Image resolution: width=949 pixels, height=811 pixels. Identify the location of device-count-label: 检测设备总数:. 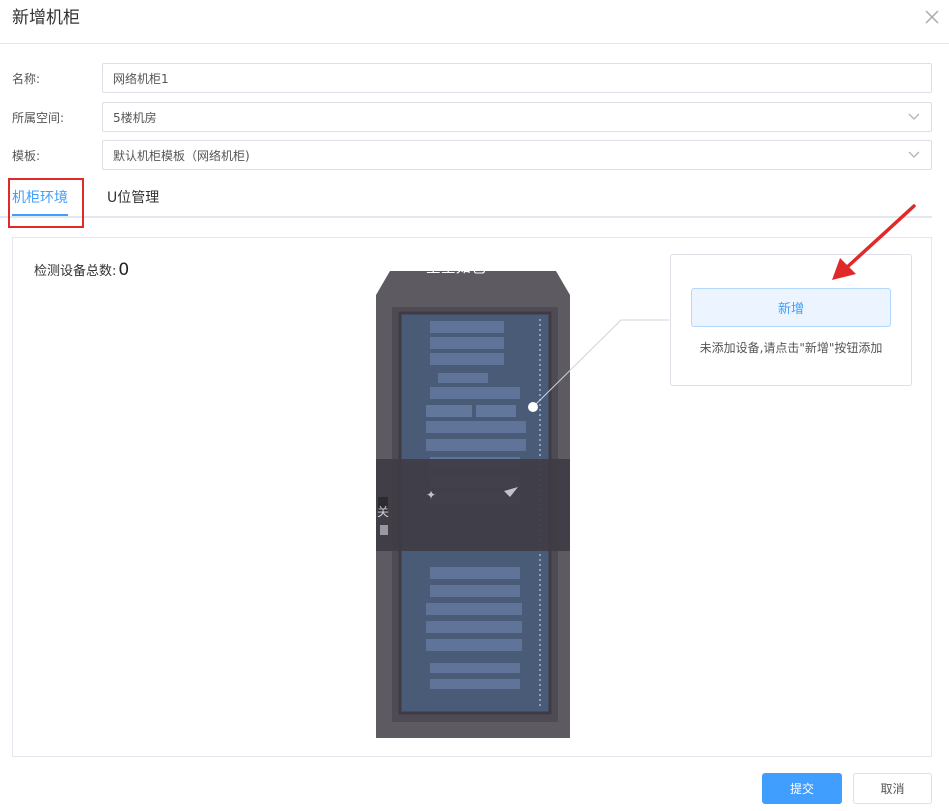
(75, 271).